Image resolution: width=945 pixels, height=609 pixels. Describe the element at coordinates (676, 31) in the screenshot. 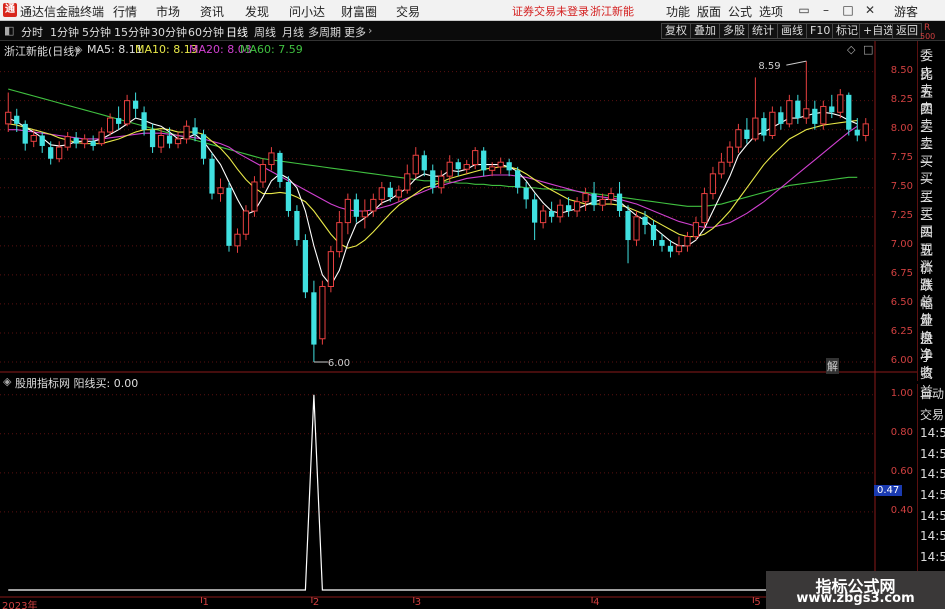

I see `fuquan-button: 复权` at that location.